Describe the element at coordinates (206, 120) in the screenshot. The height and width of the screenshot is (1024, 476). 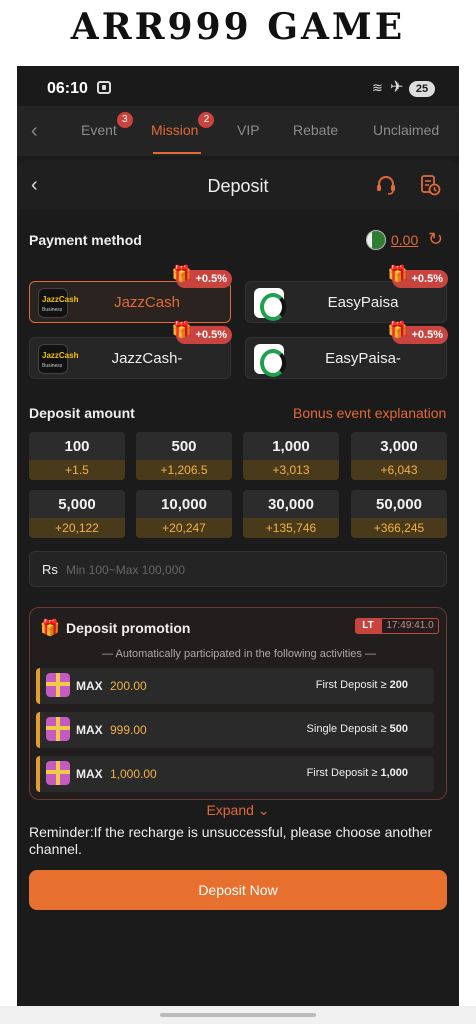
I see `tab-badge: 2` at that location.